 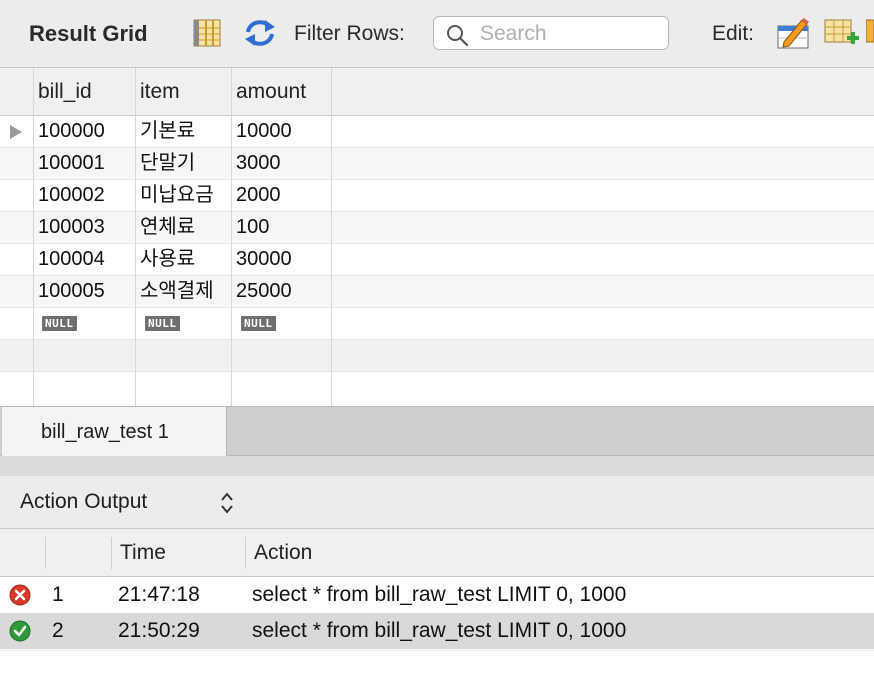 What do you see at coordinates (78, 553) in the screenshot?
I see `column-header-index` at bounding box center [78, 553].